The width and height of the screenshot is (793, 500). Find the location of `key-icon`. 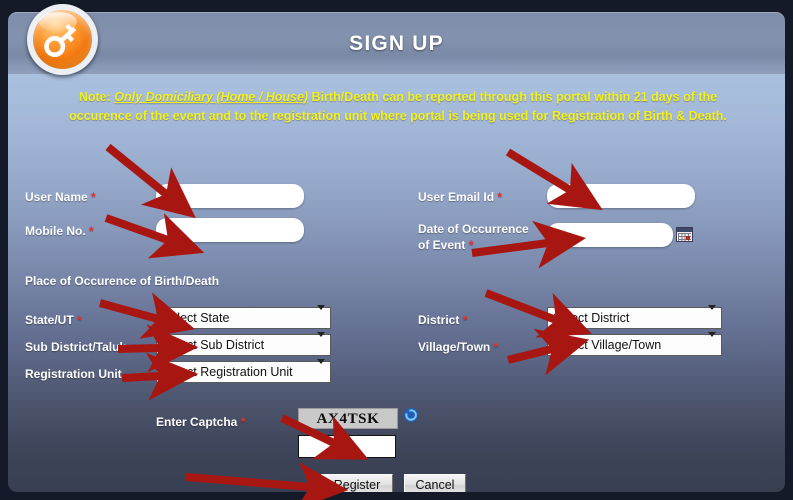

key-icon is located at coordinates (62, 39).